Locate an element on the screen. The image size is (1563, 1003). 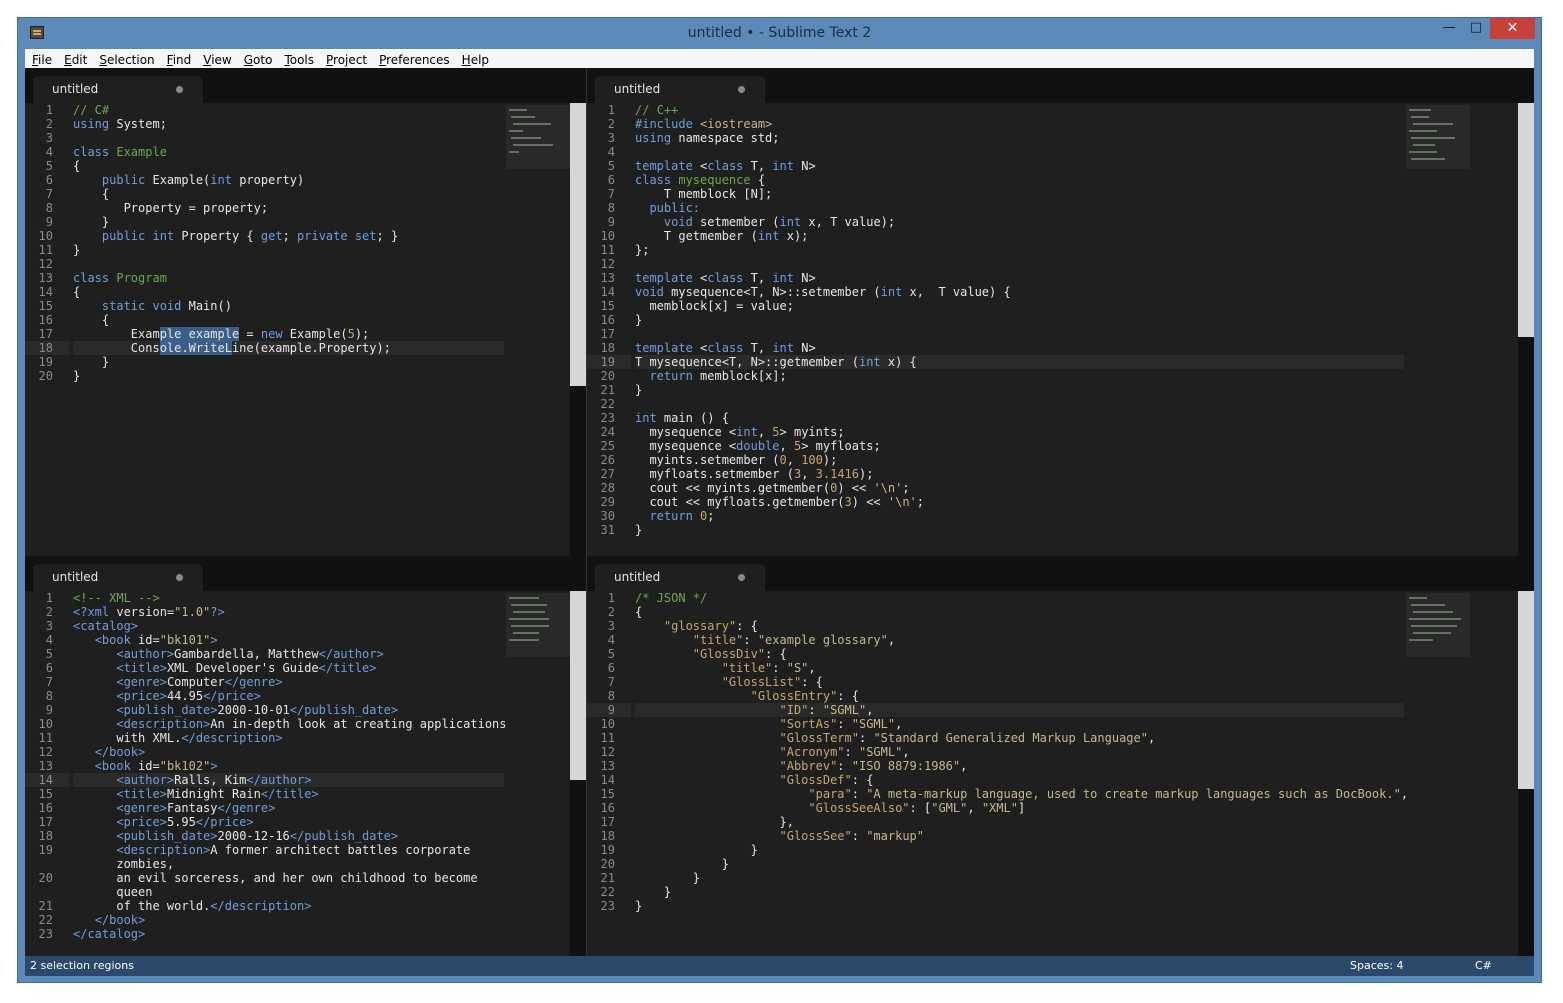
code-line: <title>Midnight Rain</title> is located at coordinates (288, 794).